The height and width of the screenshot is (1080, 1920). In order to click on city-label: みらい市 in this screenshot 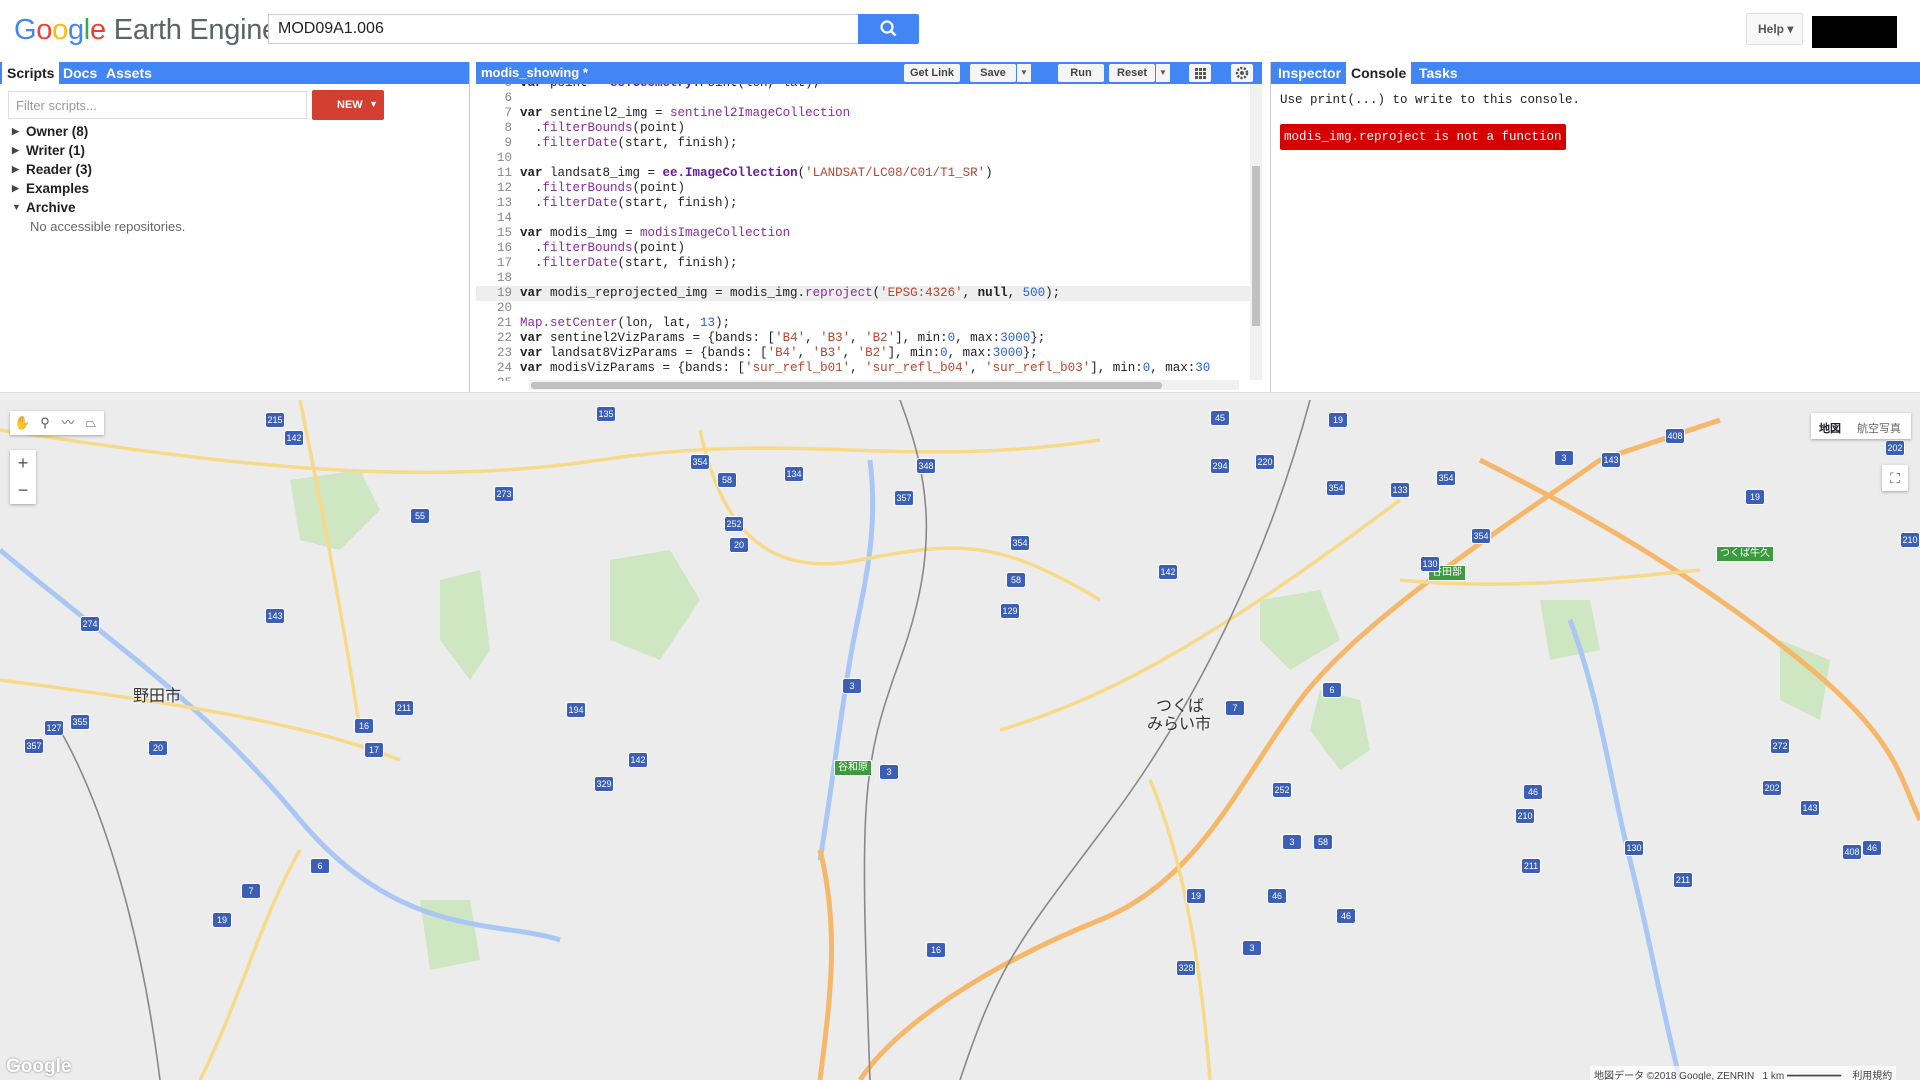, I will do `click(1179, 724)`.